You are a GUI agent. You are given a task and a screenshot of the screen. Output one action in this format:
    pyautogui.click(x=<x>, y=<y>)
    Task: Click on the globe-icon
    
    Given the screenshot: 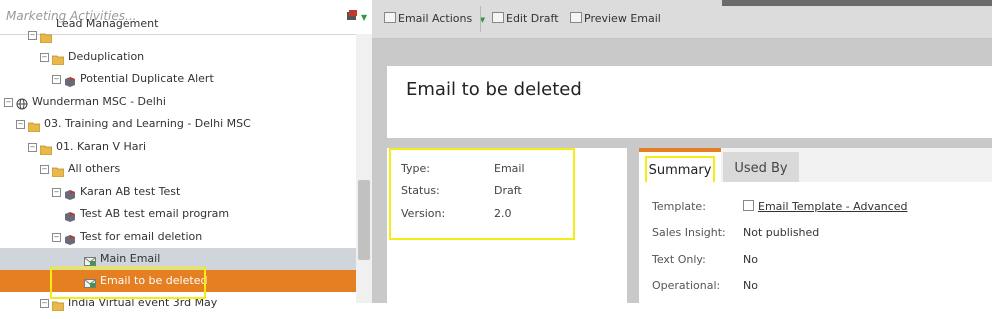 What is the action you would take?
    pyautogui.click(x=22, y=103)
    